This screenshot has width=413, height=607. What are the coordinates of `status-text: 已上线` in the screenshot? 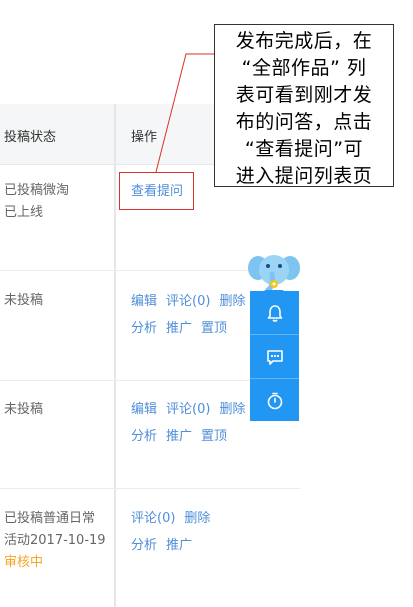 It's located at (24, 212).